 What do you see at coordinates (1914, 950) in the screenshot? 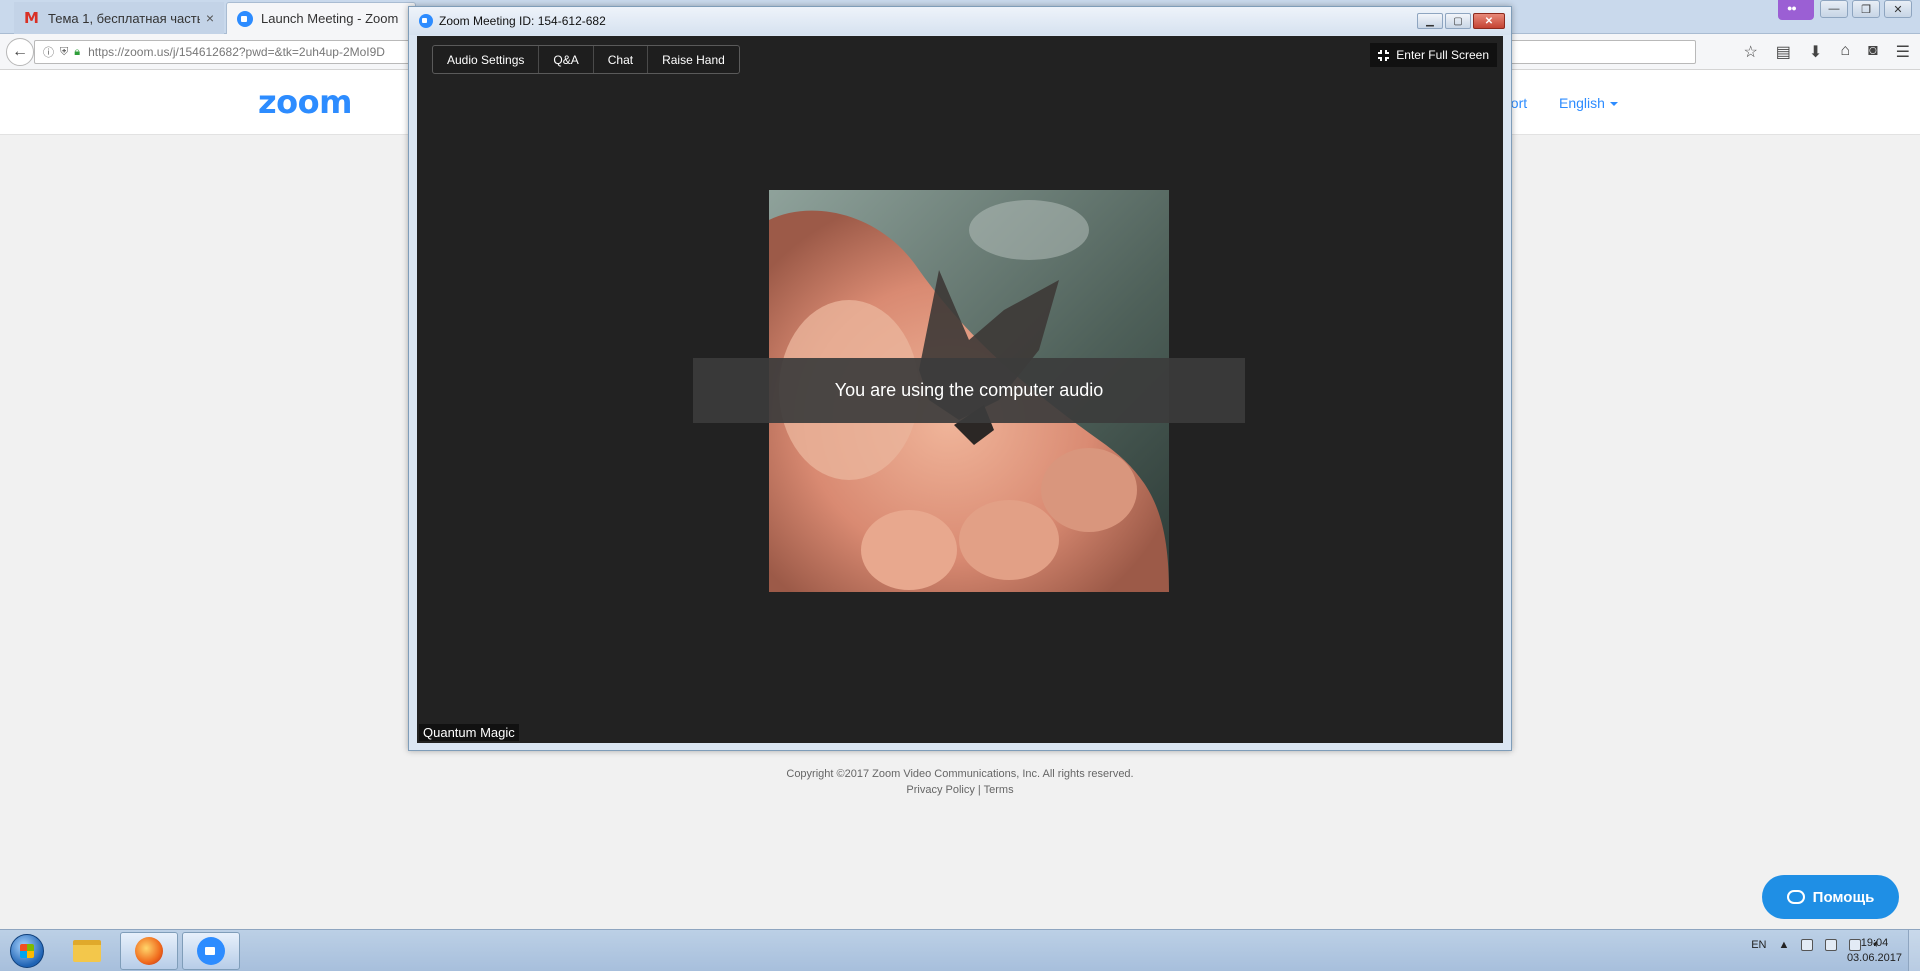
I see `show-desktop-button` at bounding box center [1914, 950].